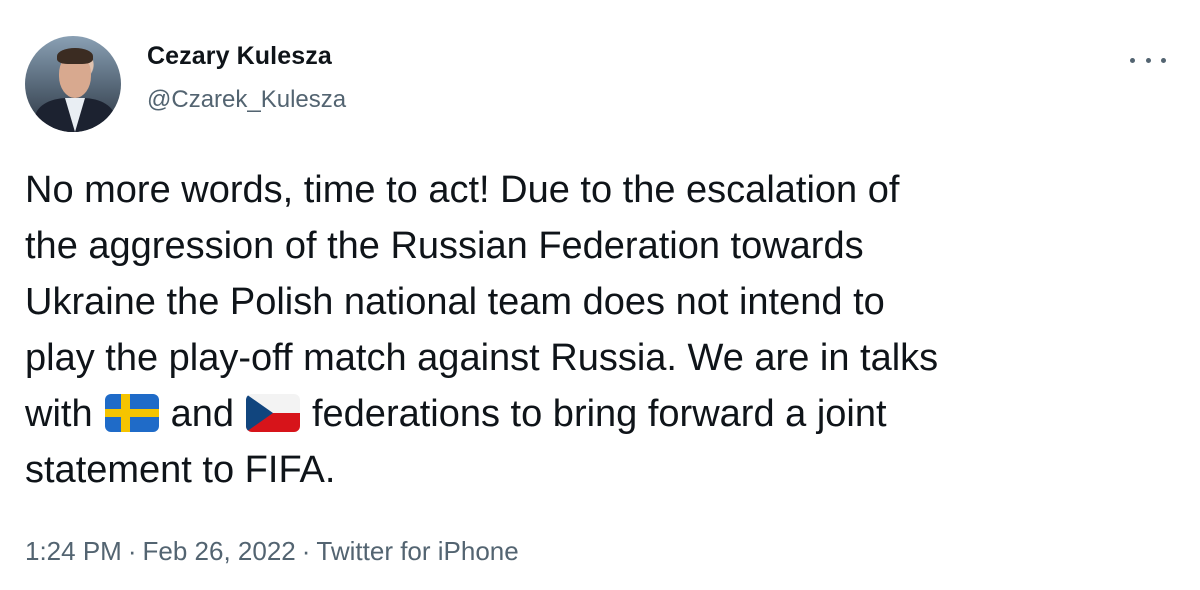  I want to click on tweet-time: 1:24 PM, so click(73, 551).